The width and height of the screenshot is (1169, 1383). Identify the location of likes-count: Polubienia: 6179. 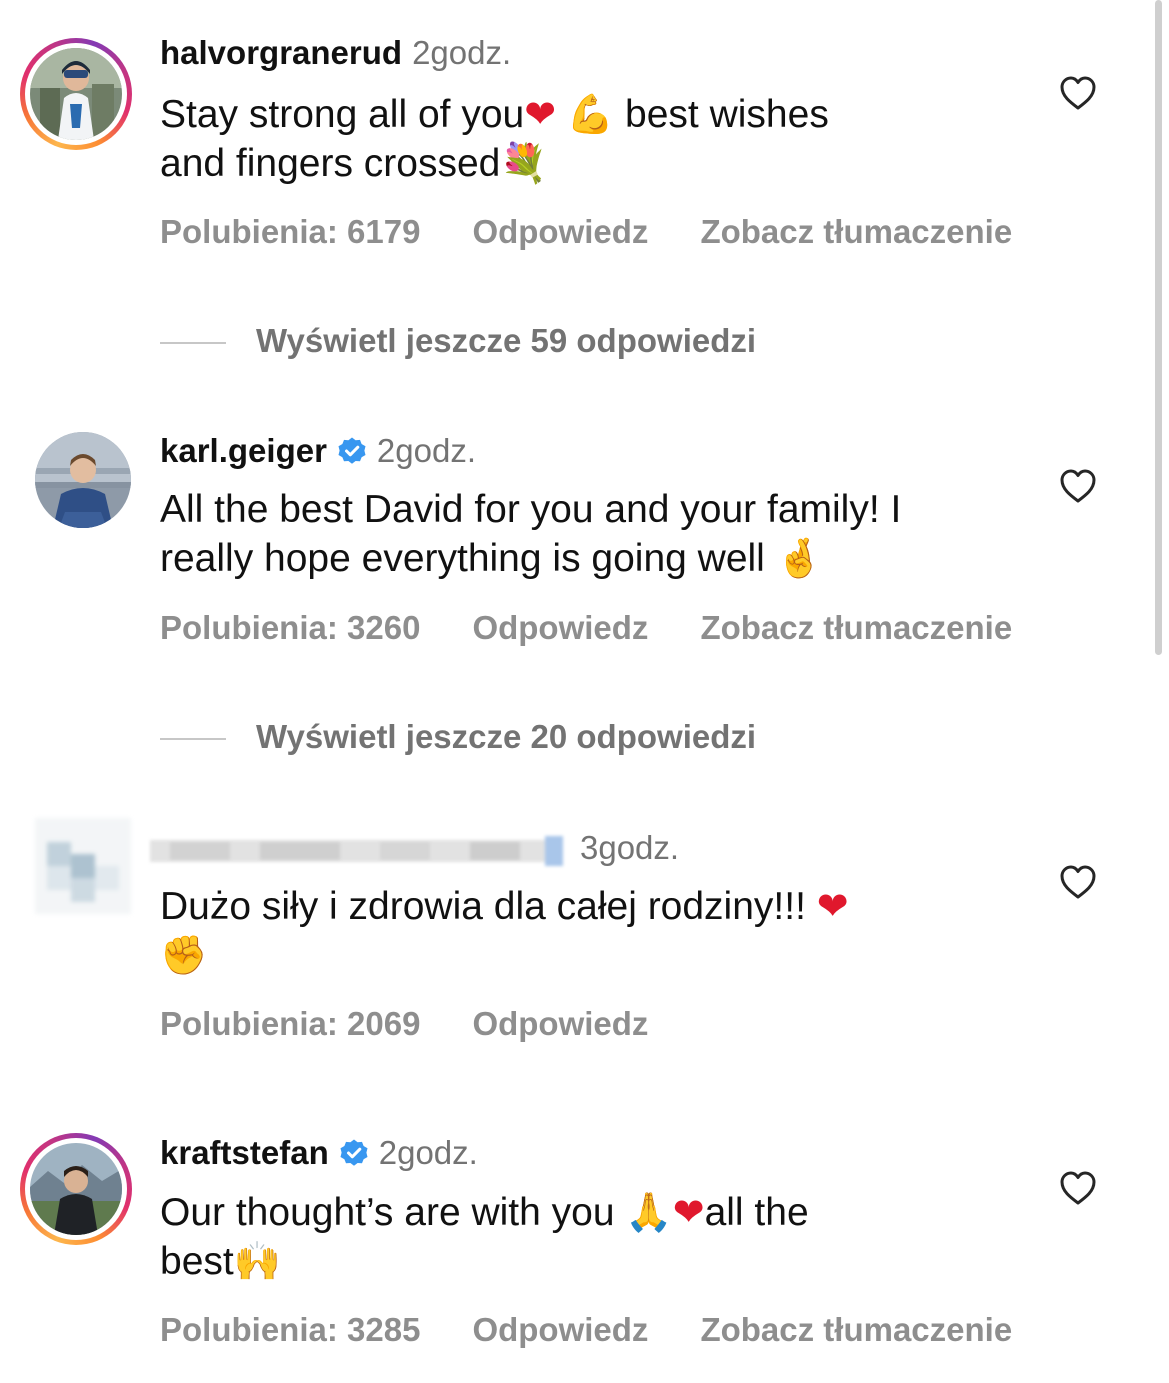
(290, 231).